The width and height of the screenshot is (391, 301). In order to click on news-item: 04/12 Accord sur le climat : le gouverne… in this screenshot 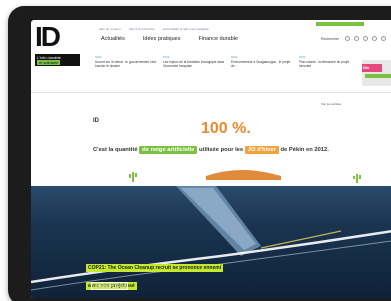, I will do `click(126, 62)`.